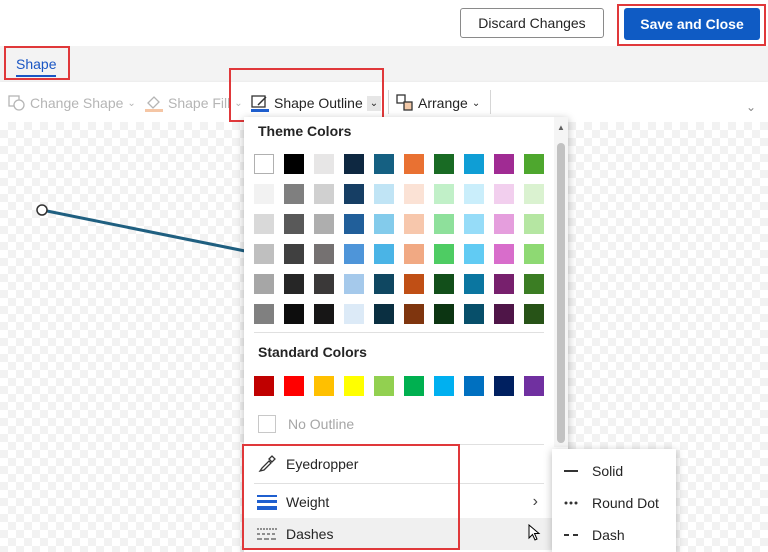 This screenshot has height=552, width=768. Describe the element at coordinates (399, 464) in the screenshot. I see `eyedropper-menu-item: Eyedropper` at that location.